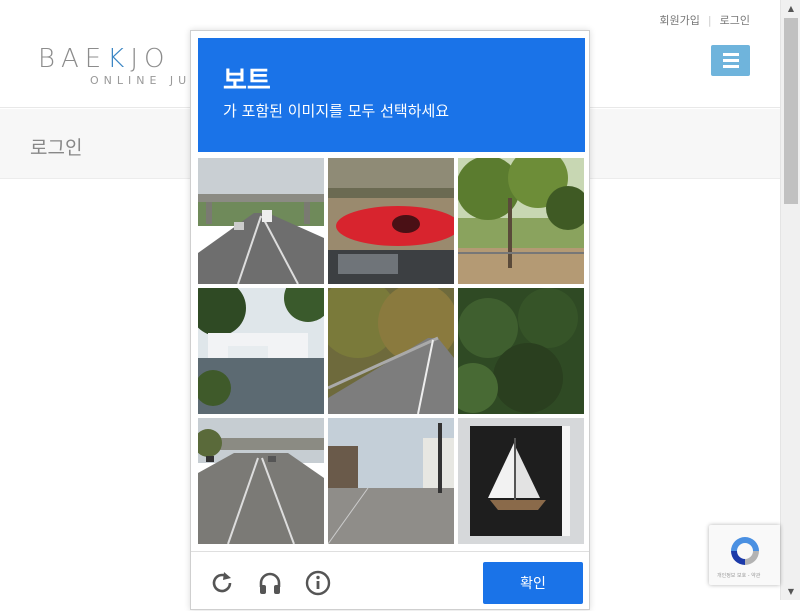 The width and height of the screenshot is (800, 611). What do you see at coordinates (141, 80) in the screenshot?
I see `logo-sub-text: ONLINE JU` at bounding box center [141, 80].